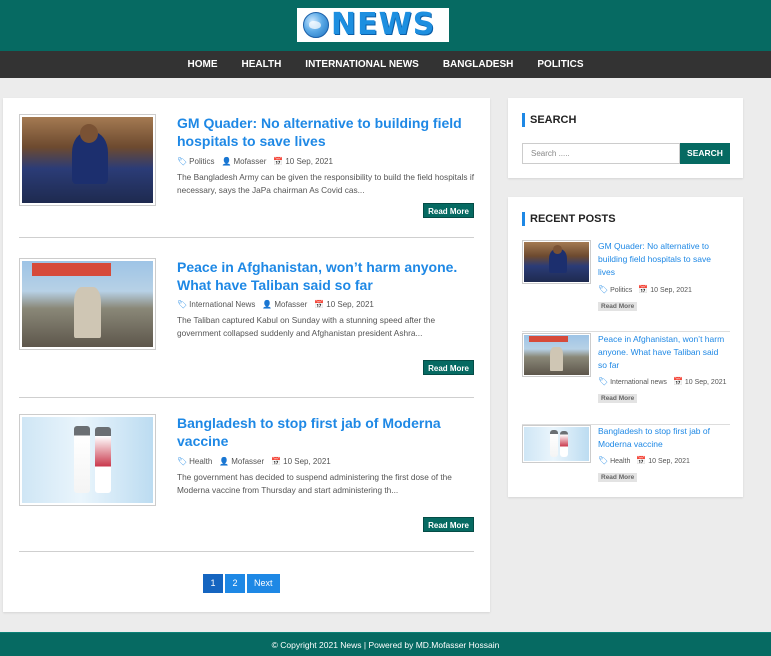  I want to click on nav-international-news: INTERNATIONAL NEWS, so click(362, 64).